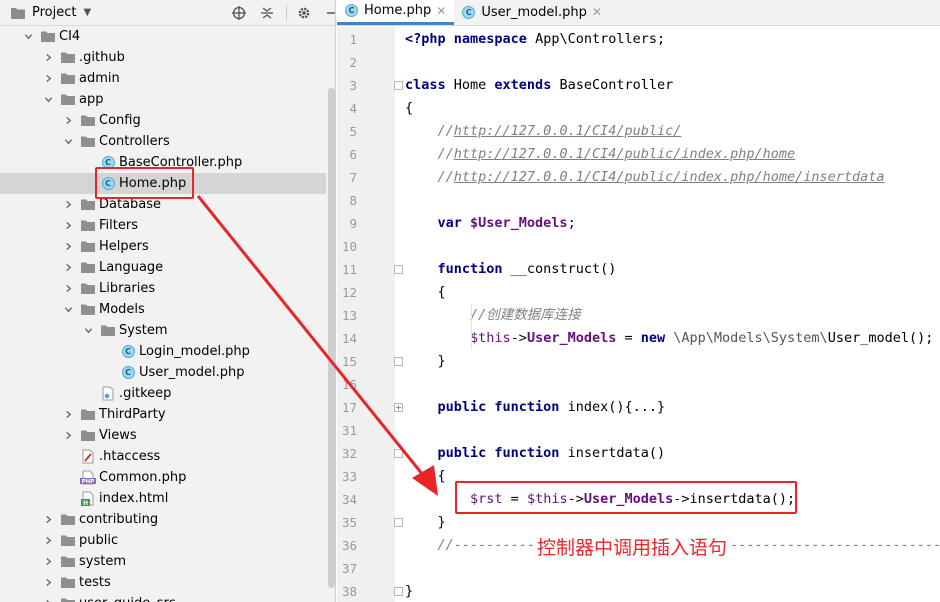  I want to click on line-number: 16, so click(349, 384).